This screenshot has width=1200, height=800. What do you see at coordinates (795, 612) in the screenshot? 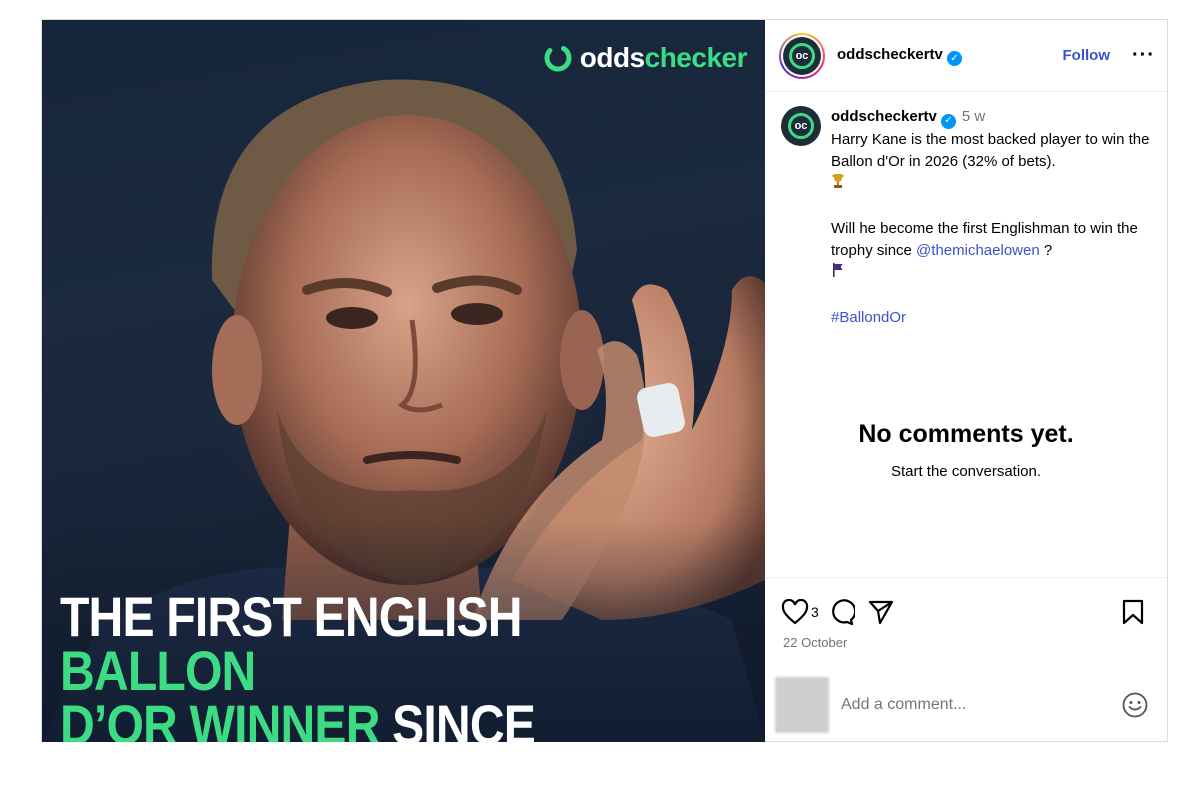
I see `heart-icon` at bounding box center [795, 612].